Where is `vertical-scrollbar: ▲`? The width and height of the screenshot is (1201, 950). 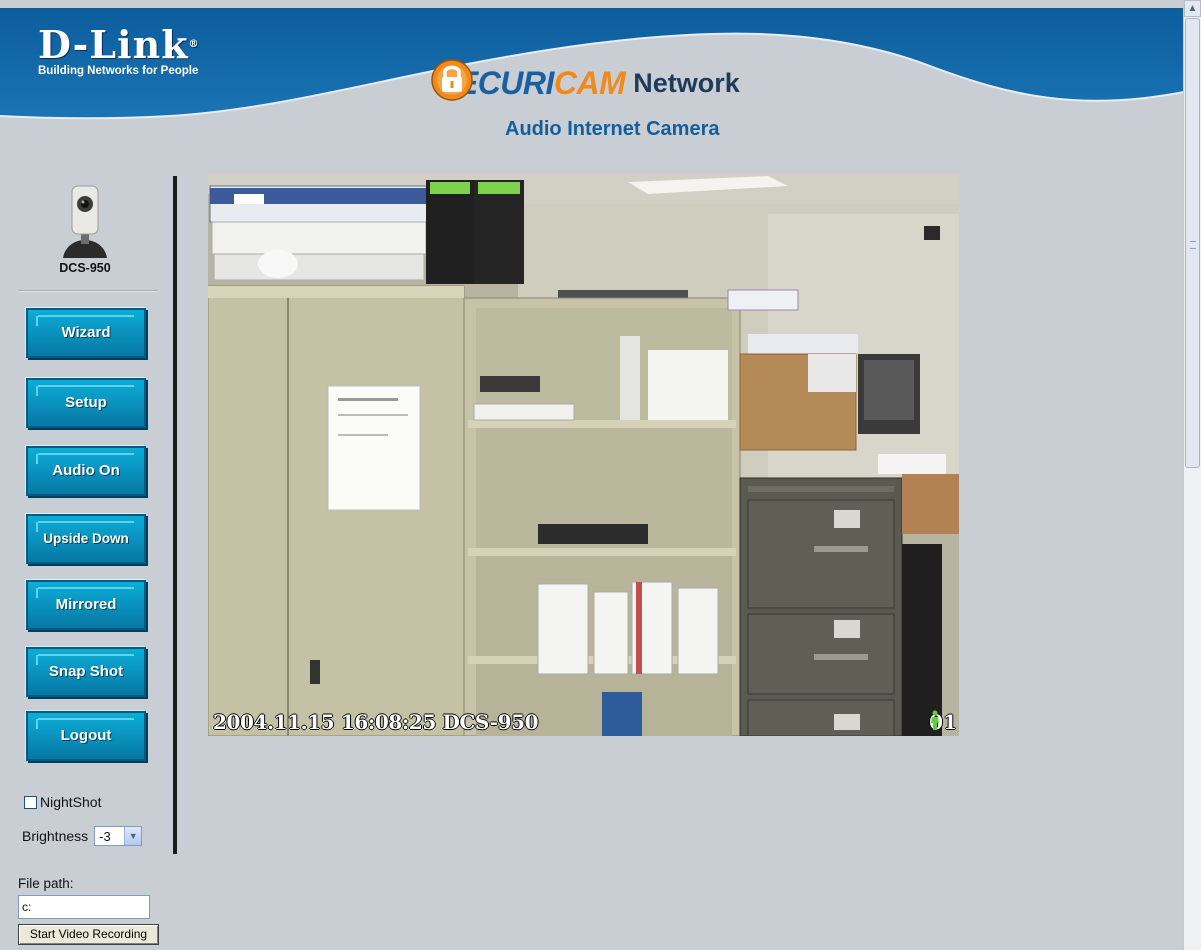
vertical-scrollbar: ▲ is located at coordinates (1192, 475).